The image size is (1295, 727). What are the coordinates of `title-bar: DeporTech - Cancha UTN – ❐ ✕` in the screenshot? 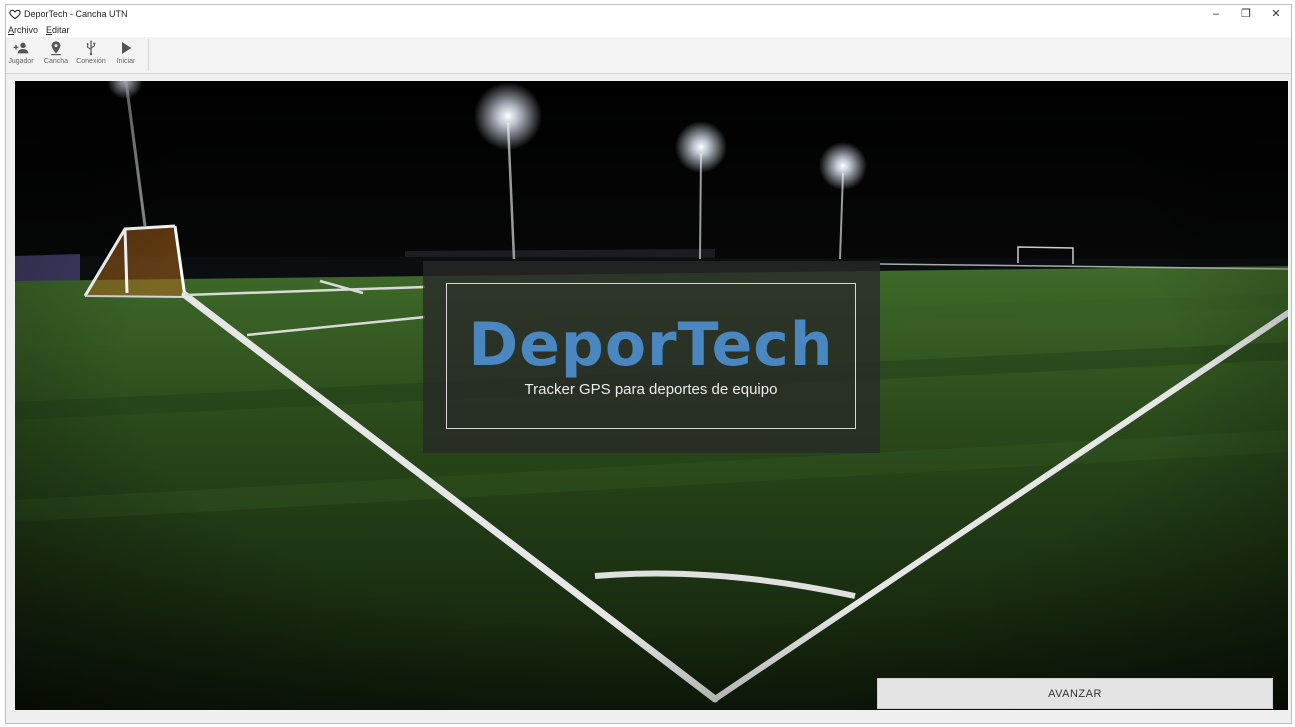 It's located at (648, 13).